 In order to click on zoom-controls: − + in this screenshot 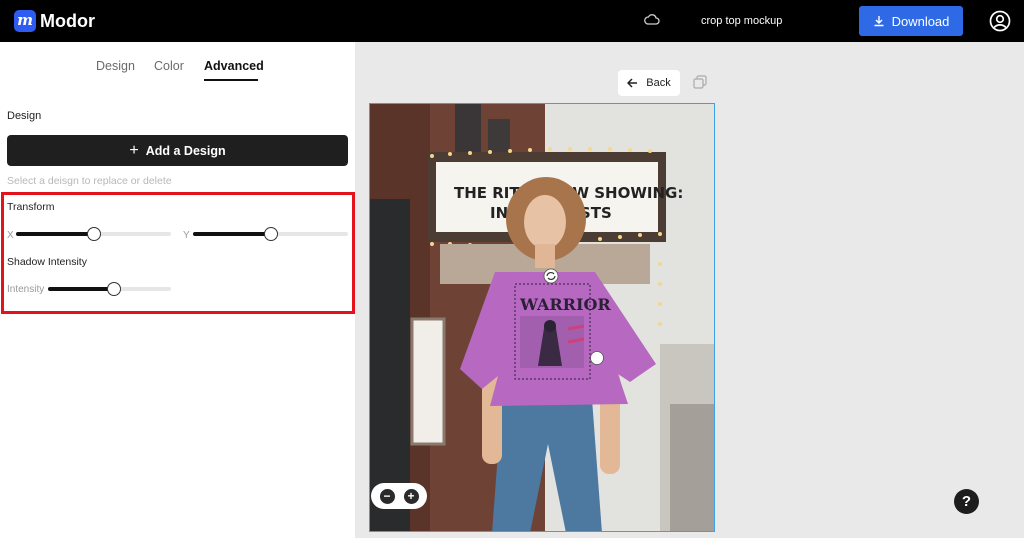, I will do `click(399, 496)`.